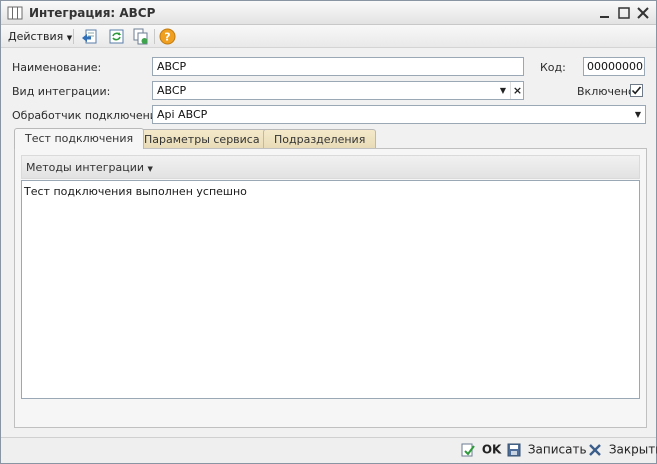 Image resolution: width=657 pixels, height=464 pixels. I want to click on code-field: 000000005, so click(614, 66).